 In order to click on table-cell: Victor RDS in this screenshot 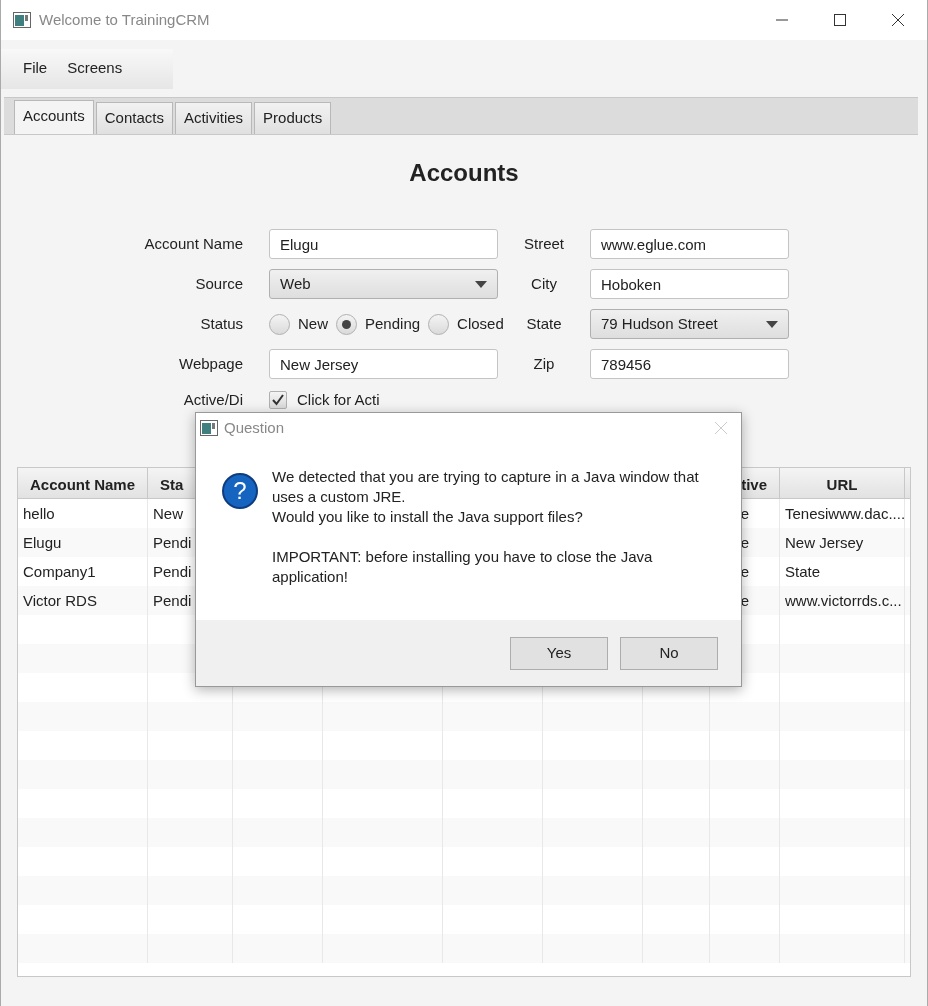, I will do `click(83, 600)`.